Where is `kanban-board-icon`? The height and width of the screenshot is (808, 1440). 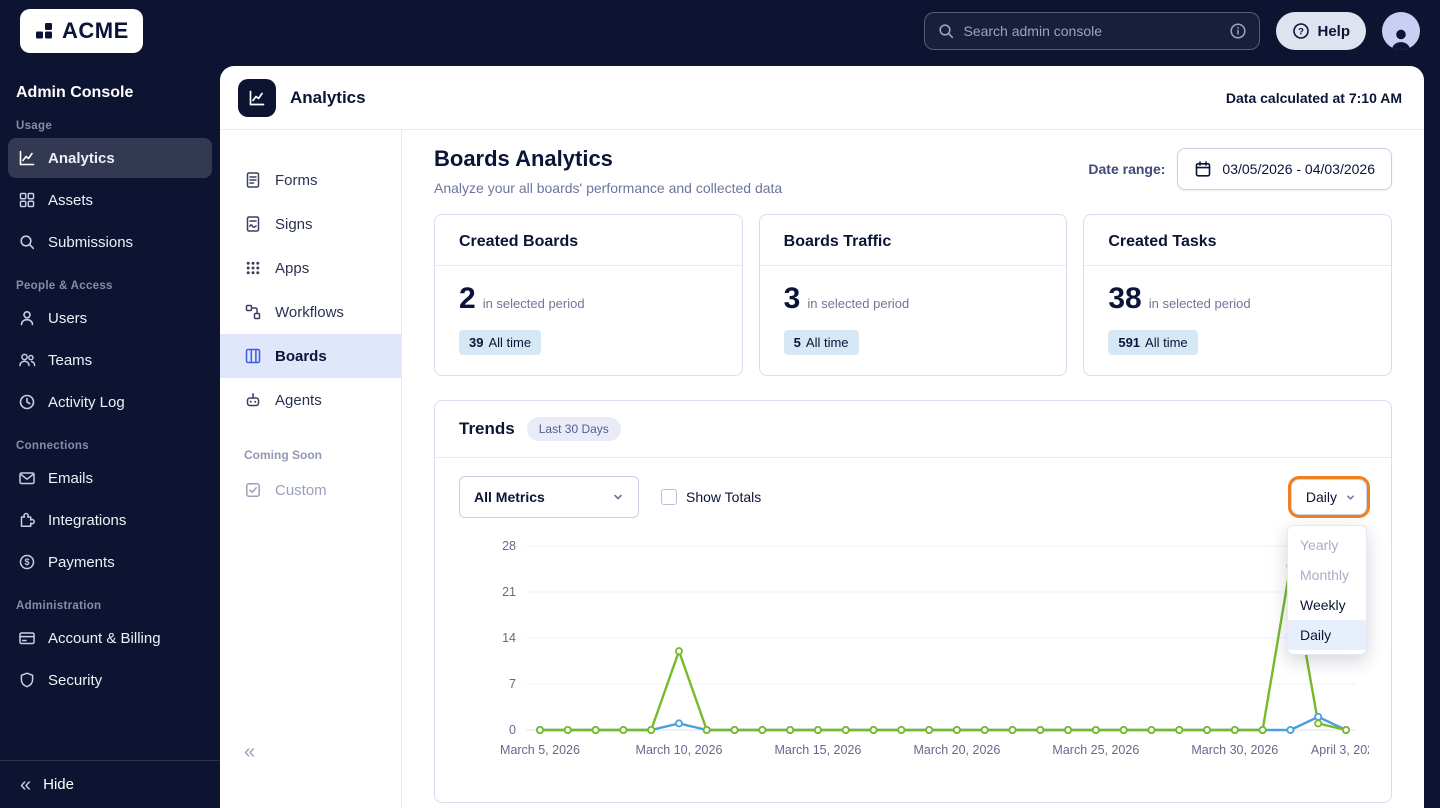
kanban-board-icon is located at coordinates (253, 356).